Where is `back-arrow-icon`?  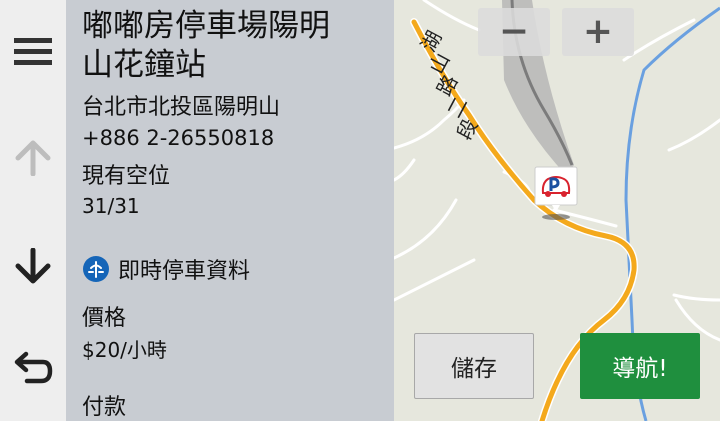 back-arrow-icon is located at coordinates (33, 367).